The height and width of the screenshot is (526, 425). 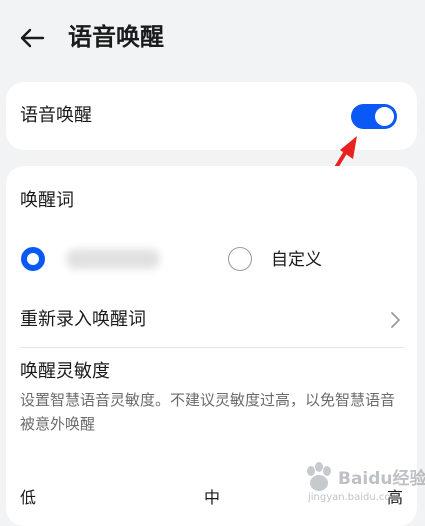 I want to click on chevron-right-icon, so click(x=395, y=320).